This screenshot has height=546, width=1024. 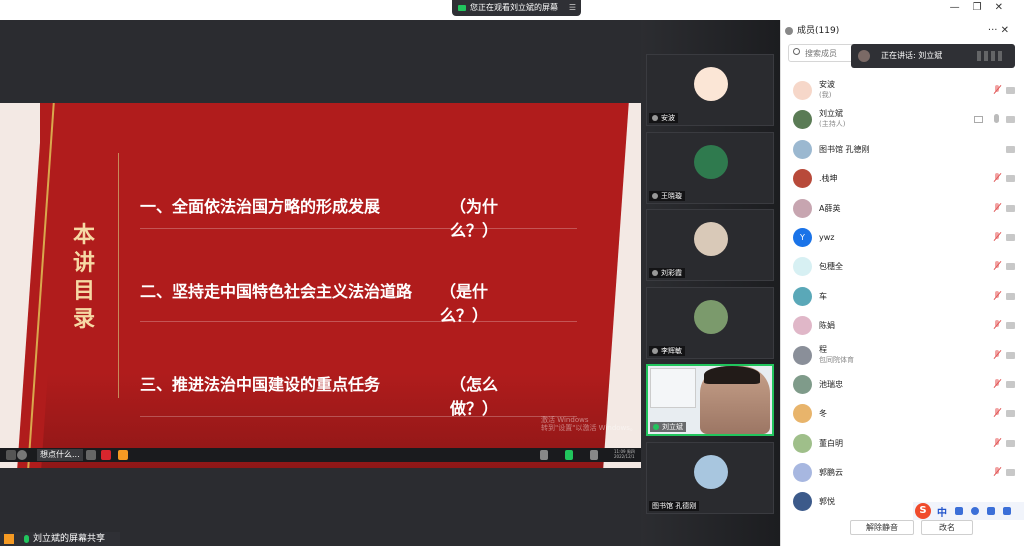 I want to click on keyboard-icon, so click(x=991, y=511).